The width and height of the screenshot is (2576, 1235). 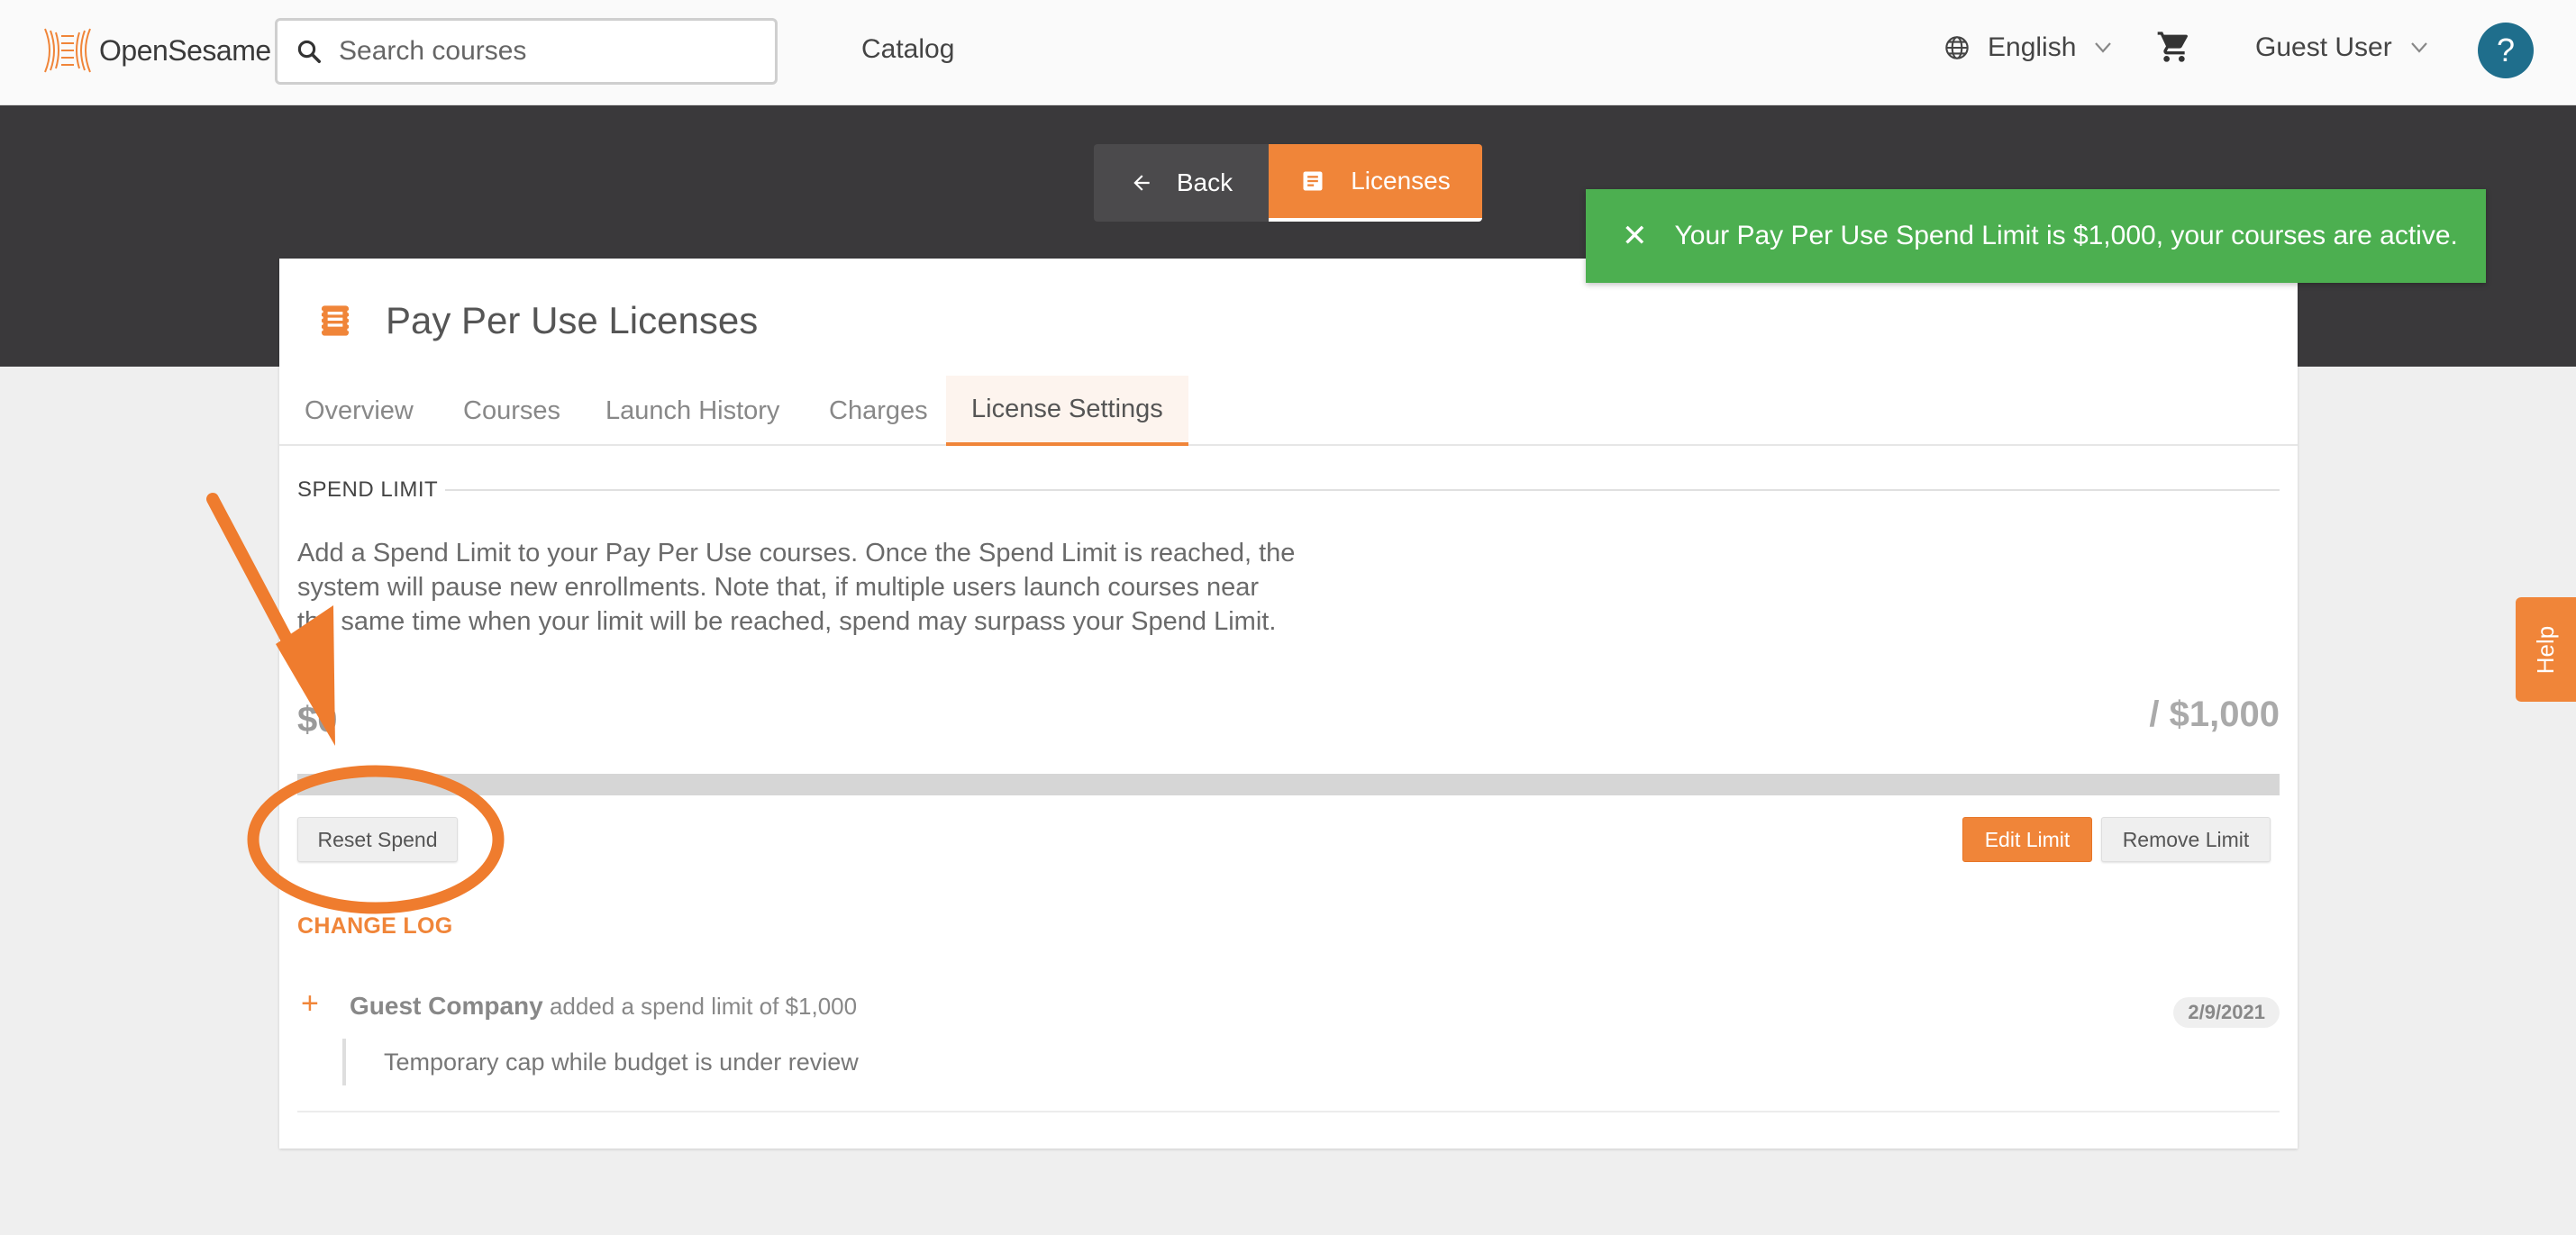 I want to click on logo-text-sesame: Sesame, so click(x=219, y=50).